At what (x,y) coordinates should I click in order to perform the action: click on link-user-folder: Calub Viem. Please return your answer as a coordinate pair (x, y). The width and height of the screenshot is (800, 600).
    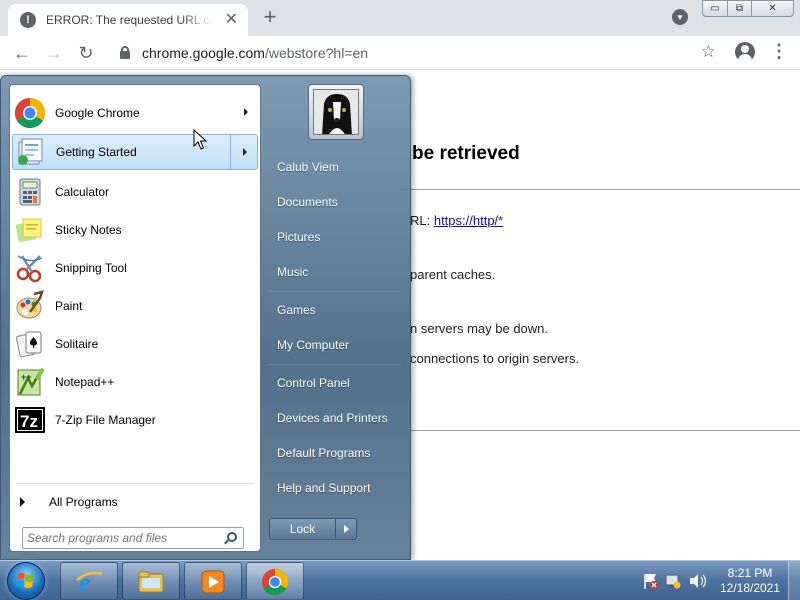
    Looking at the image, I should click on (335, 167).